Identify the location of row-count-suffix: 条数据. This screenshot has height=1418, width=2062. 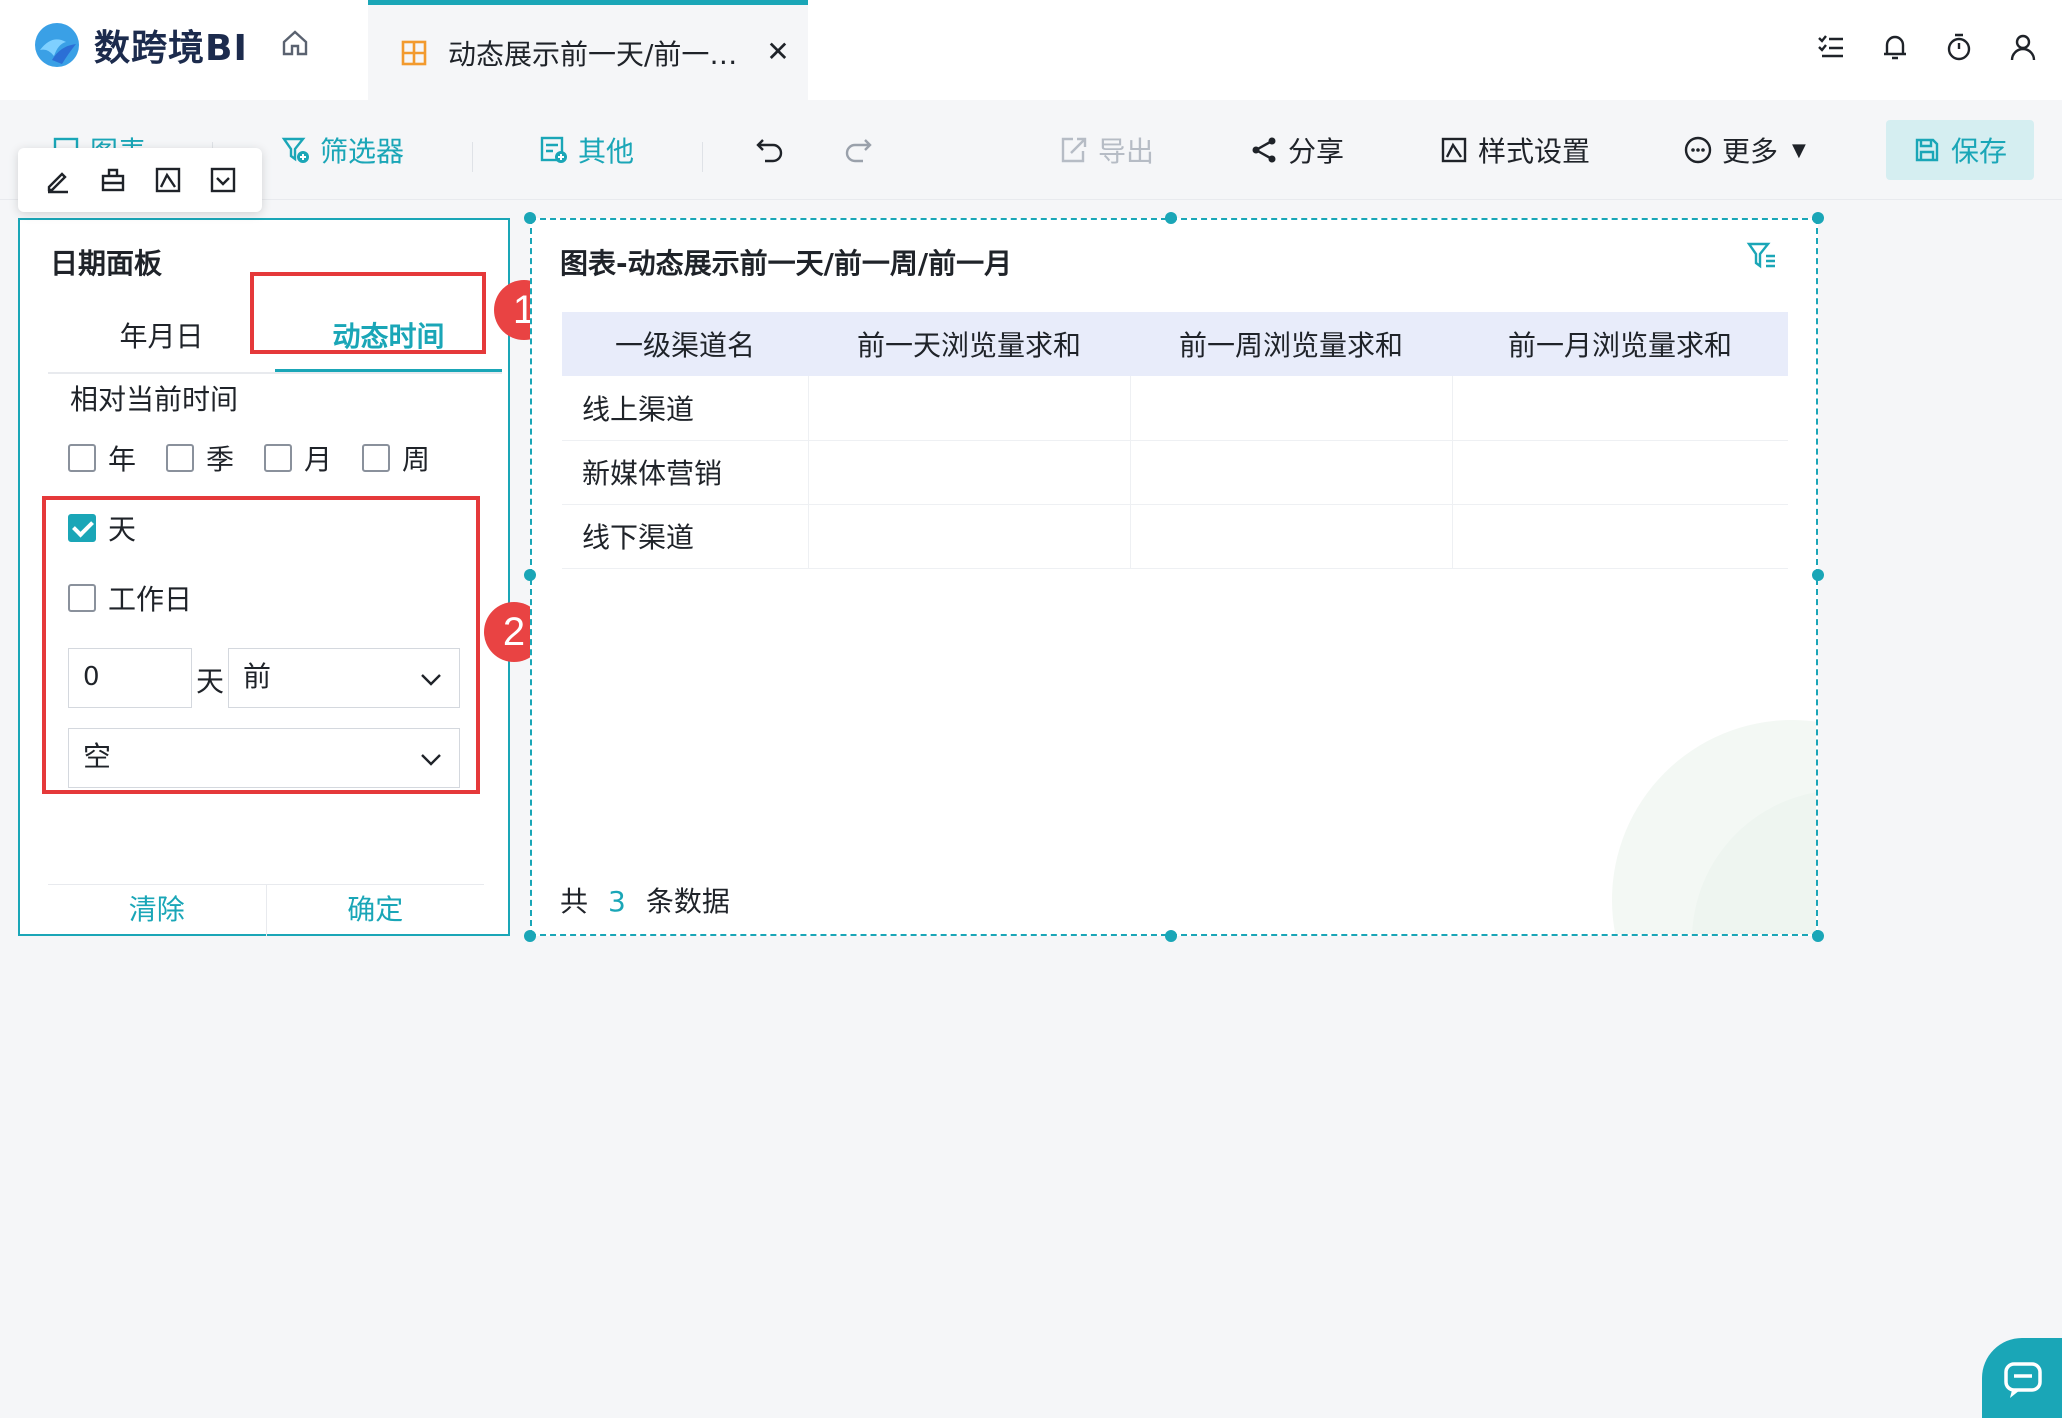
(687, 901).